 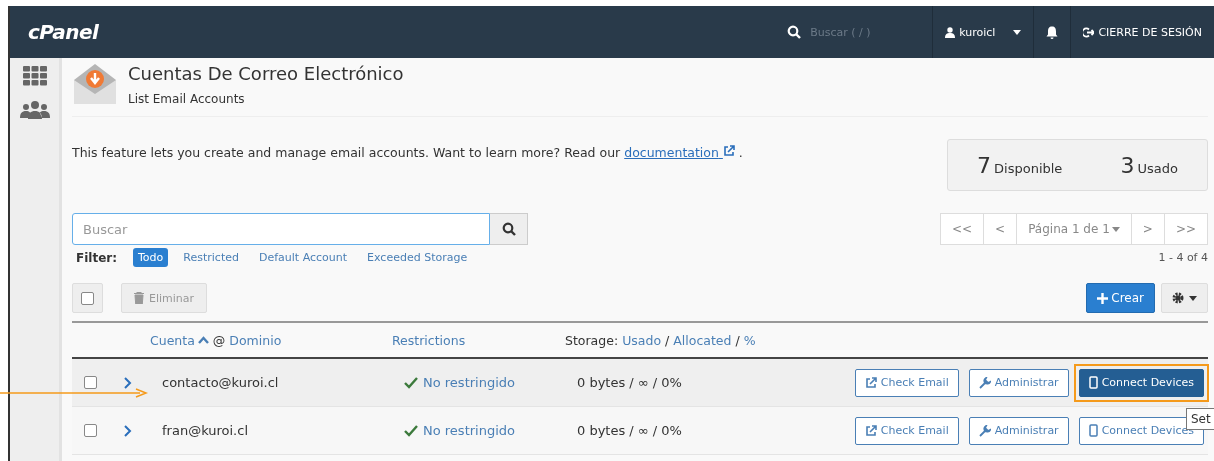 What do you see at coordinates (187, 98) in the screenshot?
I see `page-subtitle: List Email Accounts` at bounding box center [187, 98].